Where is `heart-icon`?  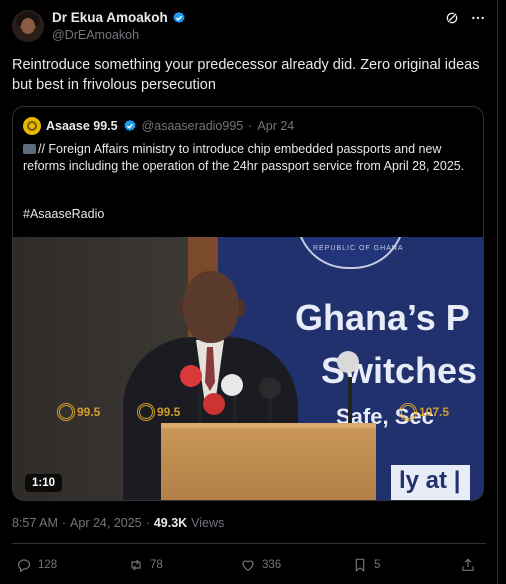 heart-icon is located at coordinates (248, 566).